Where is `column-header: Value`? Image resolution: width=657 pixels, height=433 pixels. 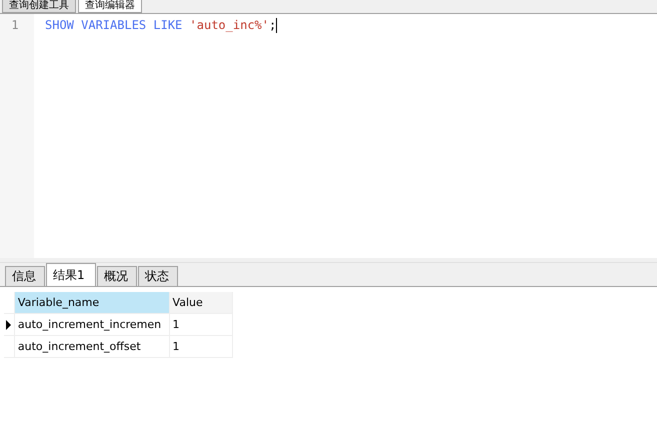
column-header: Value is located at coordinates (201, 302).